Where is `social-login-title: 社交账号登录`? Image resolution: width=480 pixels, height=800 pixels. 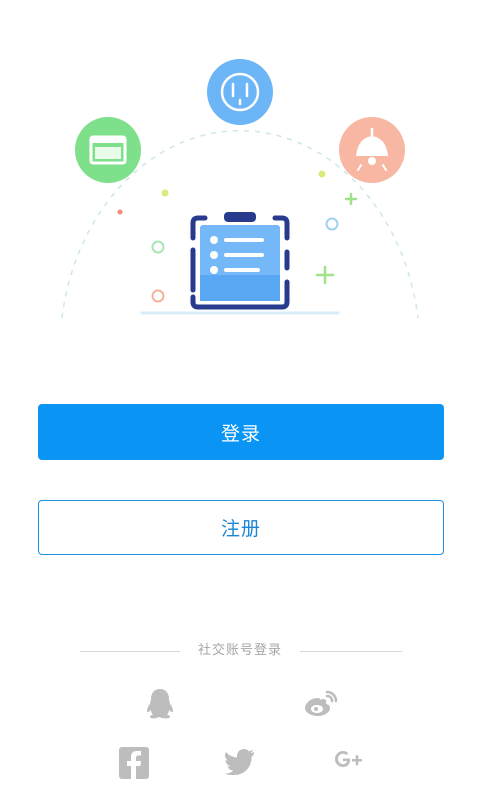
social-login-title: 社交账号登录 is located at coordinates (239, 650).